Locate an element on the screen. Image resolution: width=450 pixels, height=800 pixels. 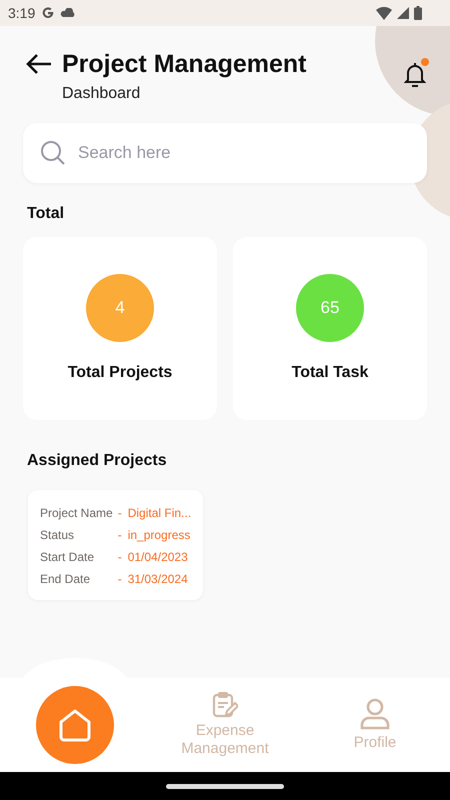
google-g-icon is located at coordinates (48, 13).